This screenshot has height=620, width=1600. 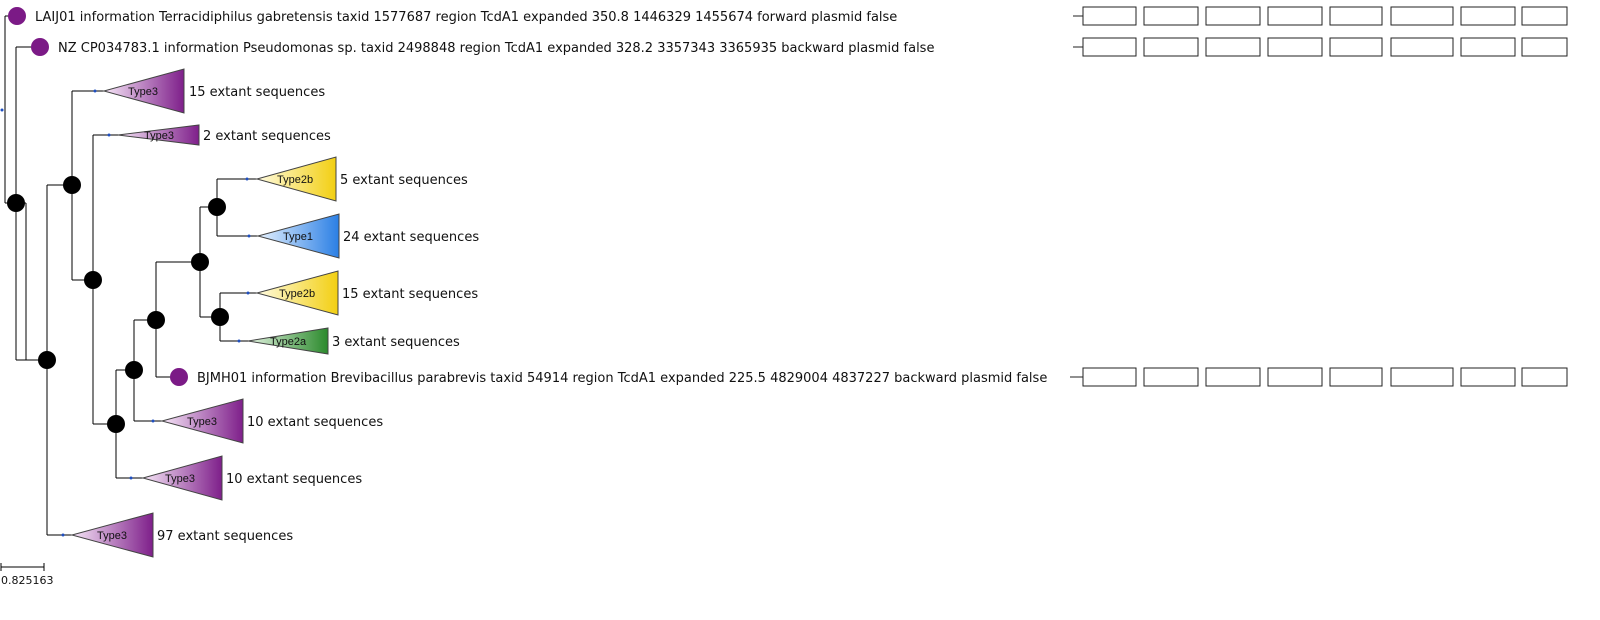 I want to click on domain-track-laij01, so click(x=1320, y=16).